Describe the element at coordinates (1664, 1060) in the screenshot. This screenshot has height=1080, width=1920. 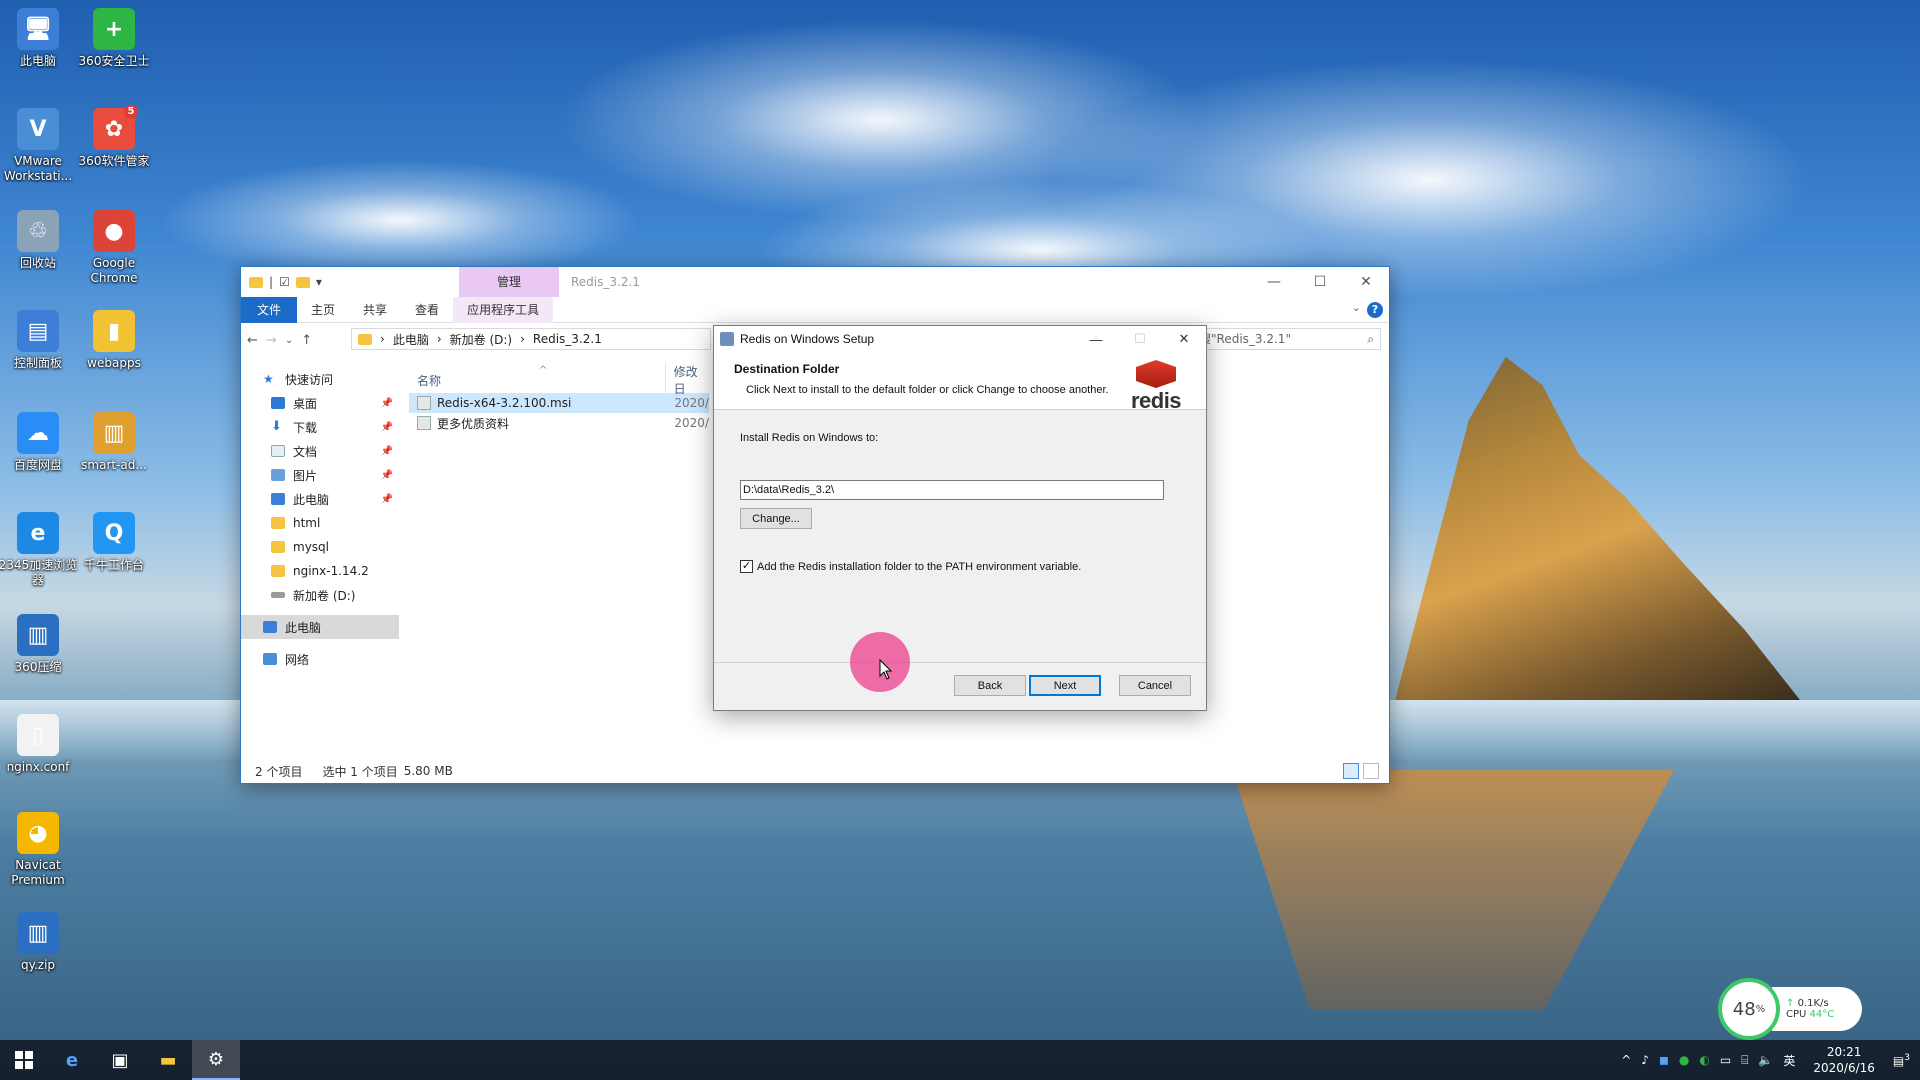
I see `app-tray-icon: ◼` at that location.